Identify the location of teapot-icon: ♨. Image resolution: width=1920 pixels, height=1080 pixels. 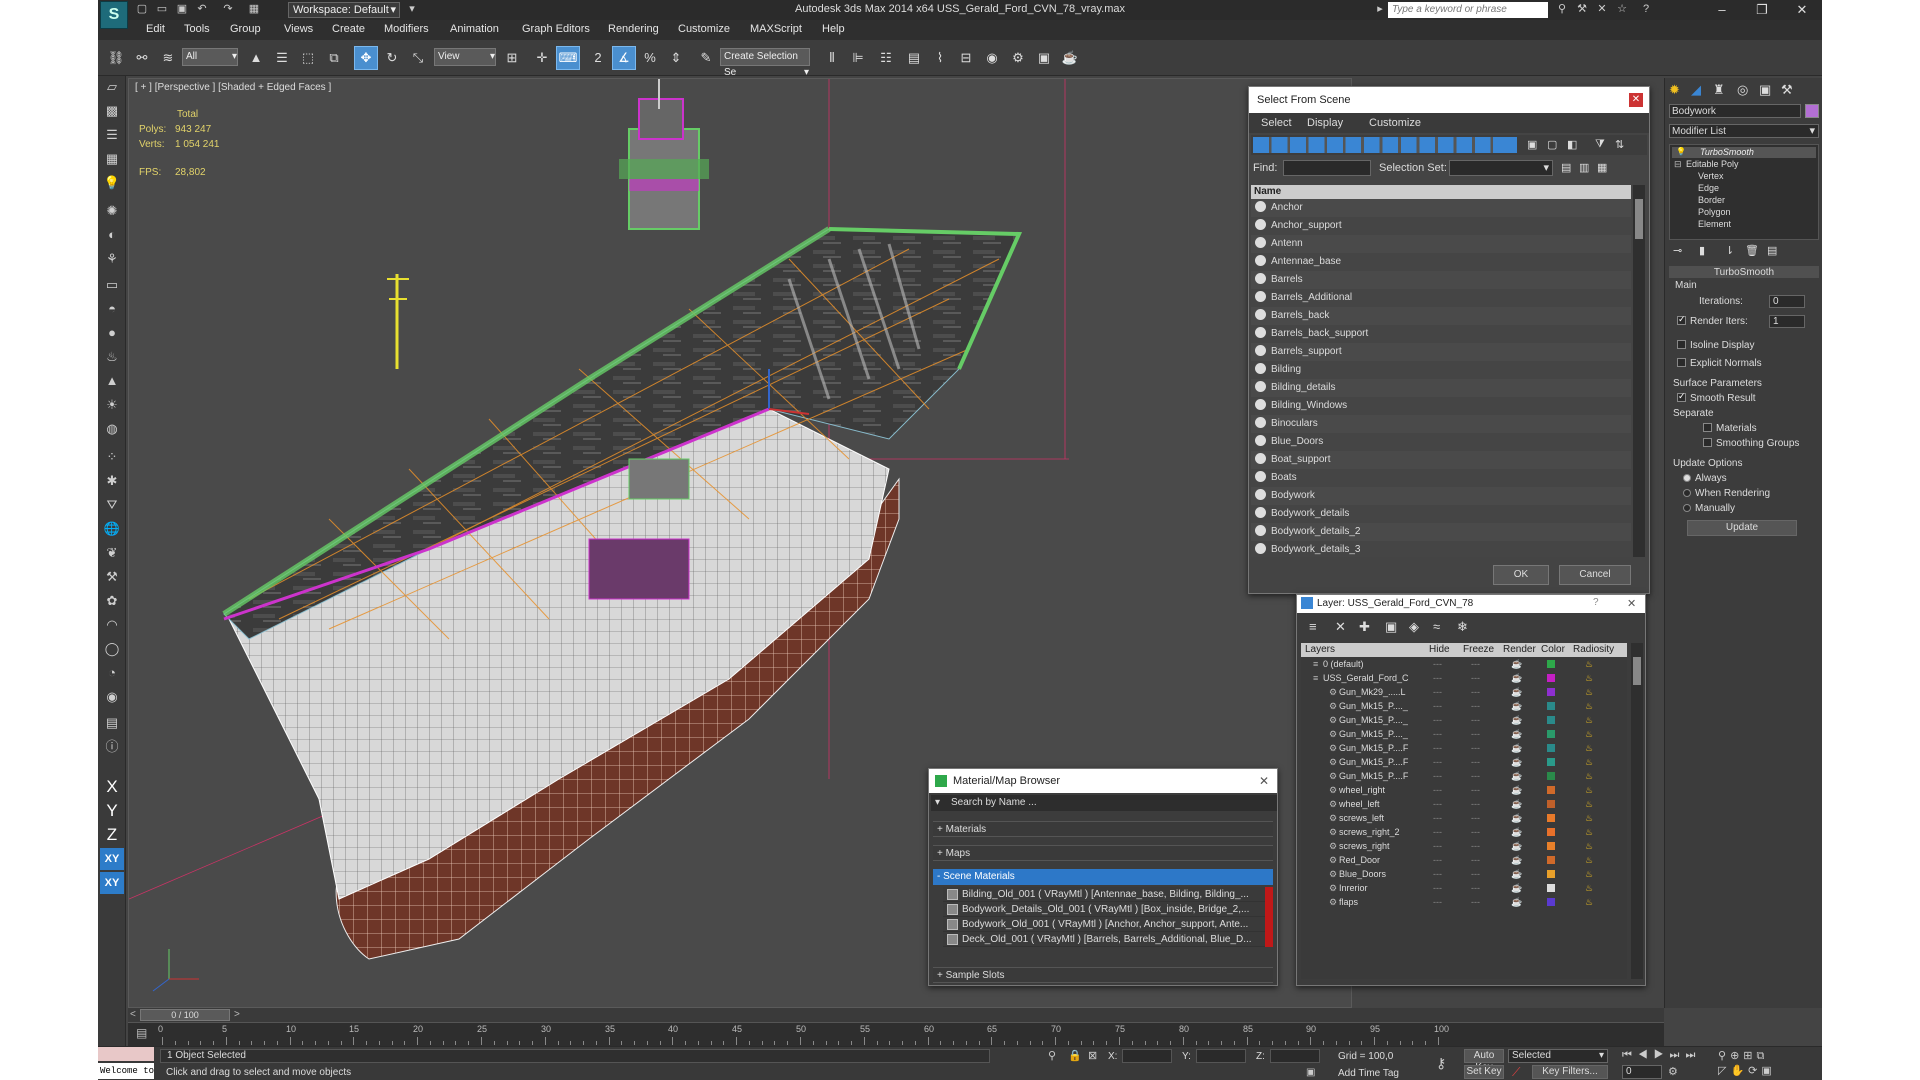
(112, 357).